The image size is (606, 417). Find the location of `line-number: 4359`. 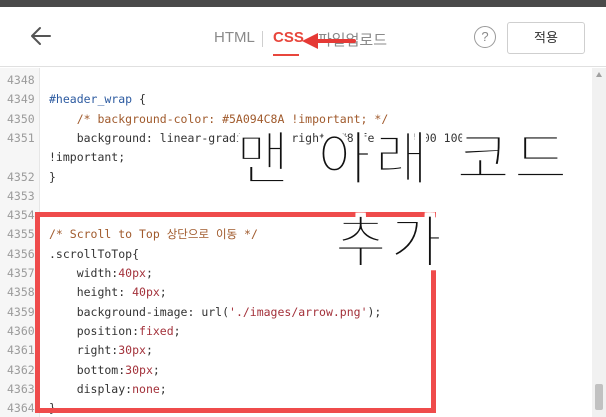

line-number: 4359 is located at coordinates (21, 311).